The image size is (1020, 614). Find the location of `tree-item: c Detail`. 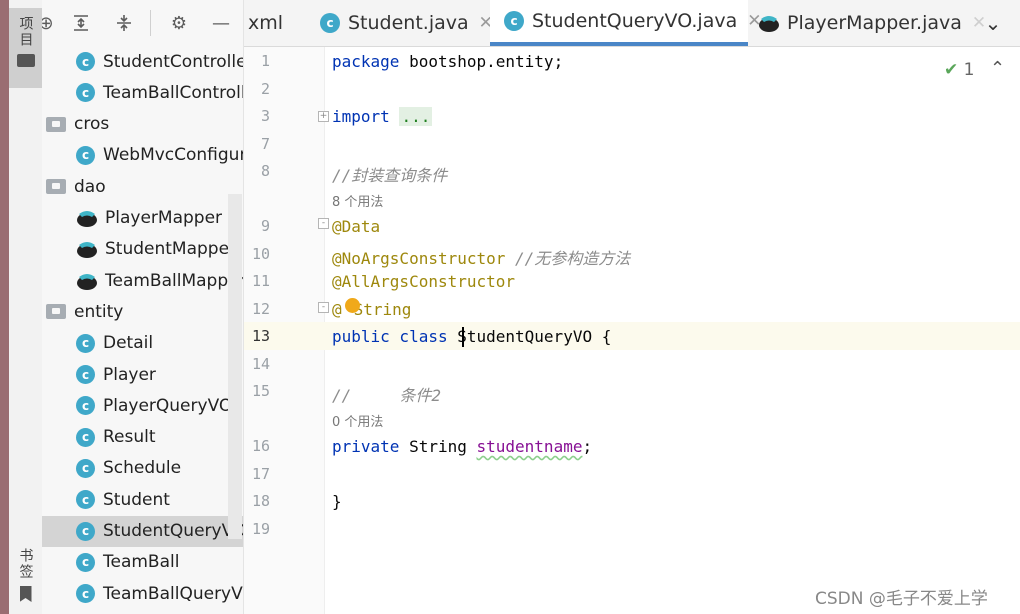

tree-item: c Detail is located at coordinates (142, 343).